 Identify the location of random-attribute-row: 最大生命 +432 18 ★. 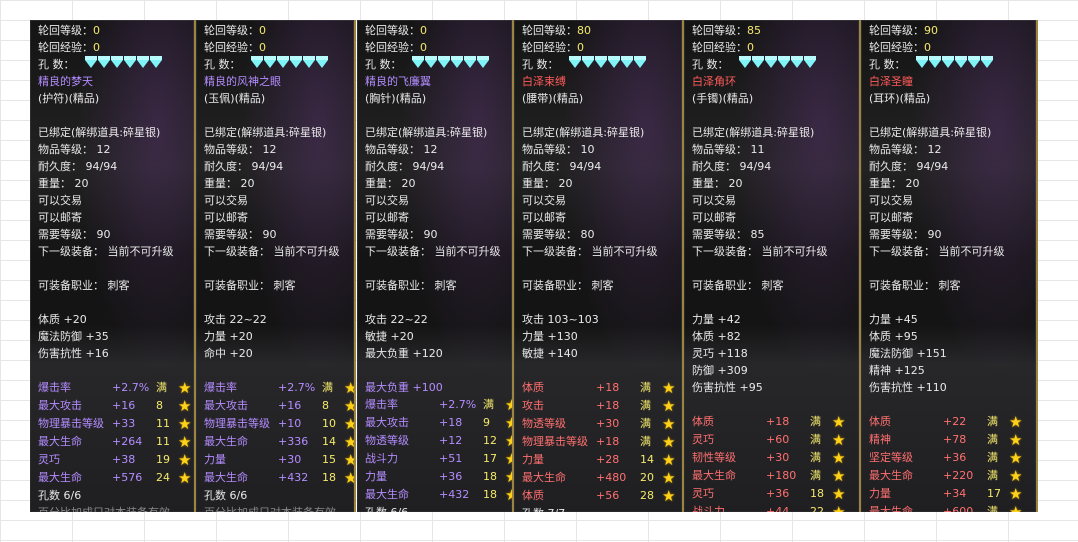
(438, 495).